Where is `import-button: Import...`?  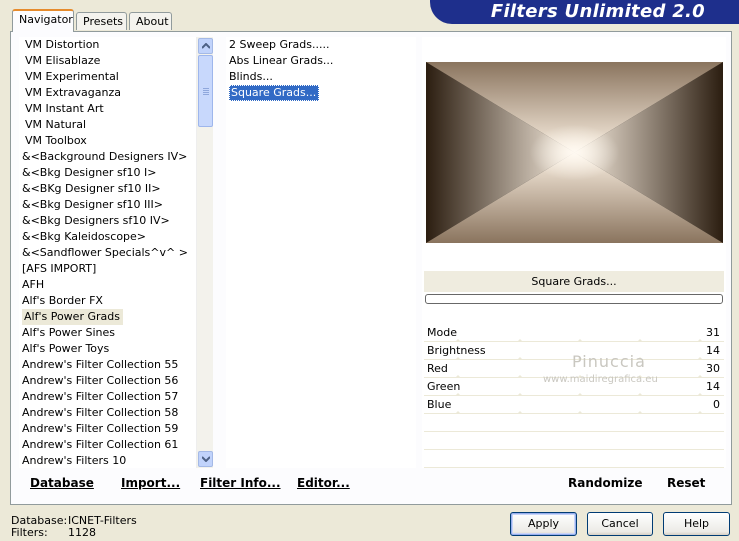
import-button: Import... is located at coordinates (150, 483).